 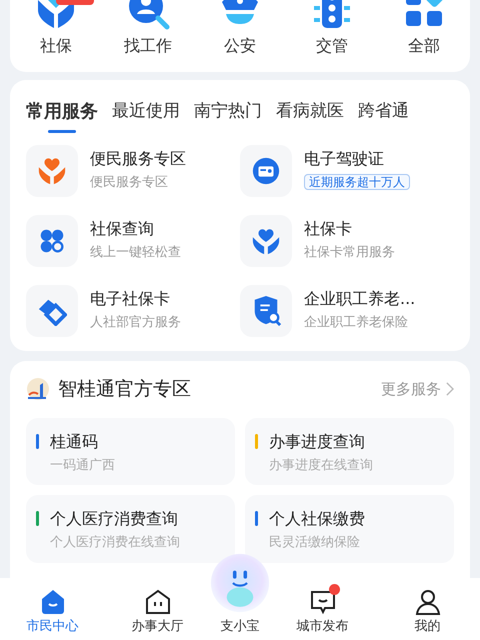 What do you see at coordinates (349, 229) in the screenshot?
I see `service-title: 社保卡` at bounding box center [349, 229].